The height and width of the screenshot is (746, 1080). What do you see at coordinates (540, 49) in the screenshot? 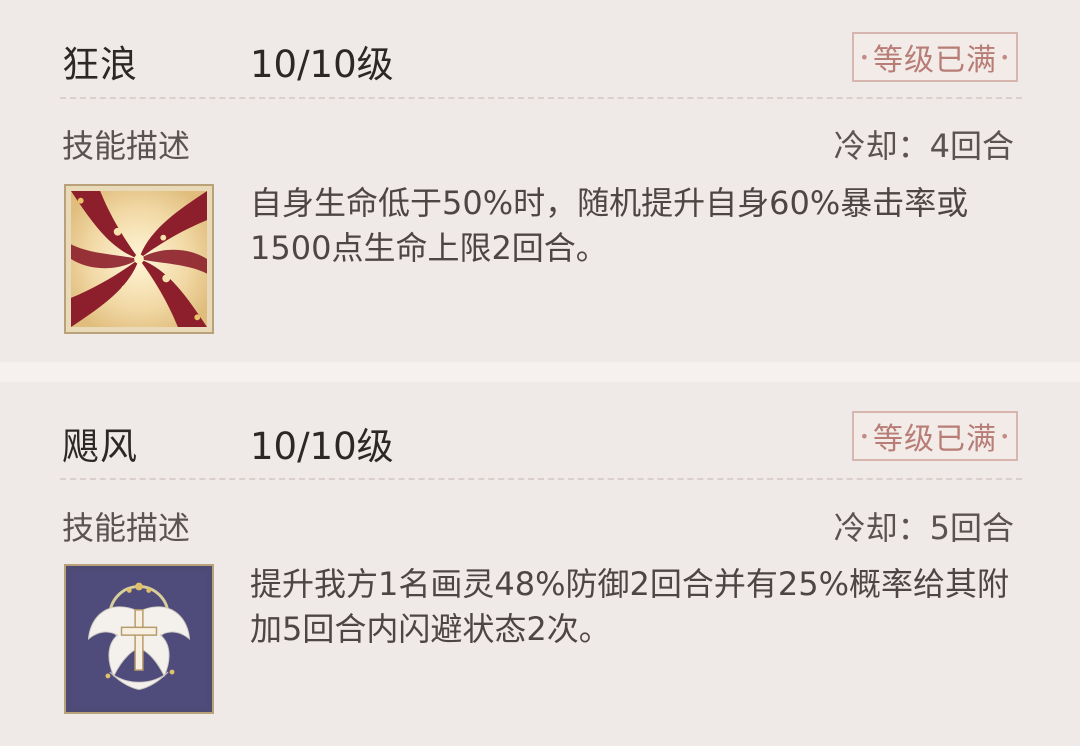
I see `skill-header: 狂浪 10/10级 • 等级已满 •` at bounding box center [540, 49].